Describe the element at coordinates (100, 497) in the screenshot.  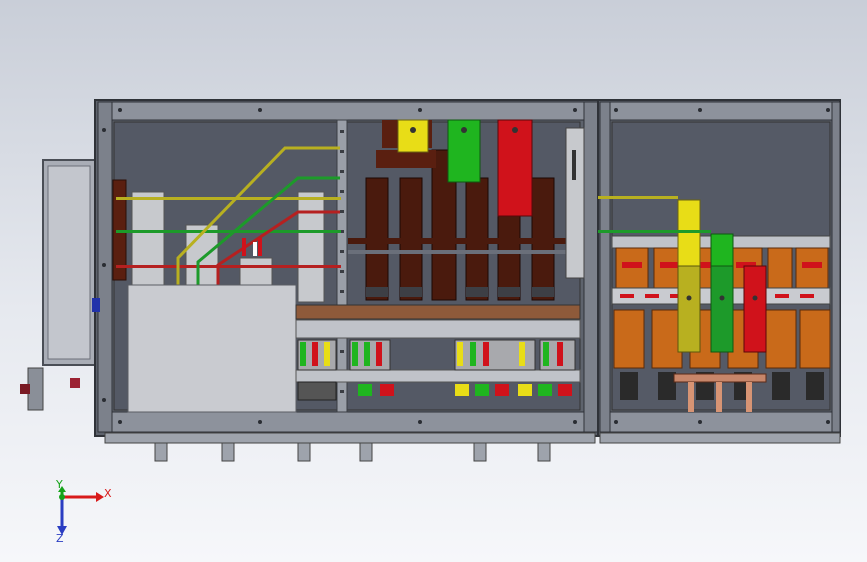
I see `x-axis-arrowhead` at that location.